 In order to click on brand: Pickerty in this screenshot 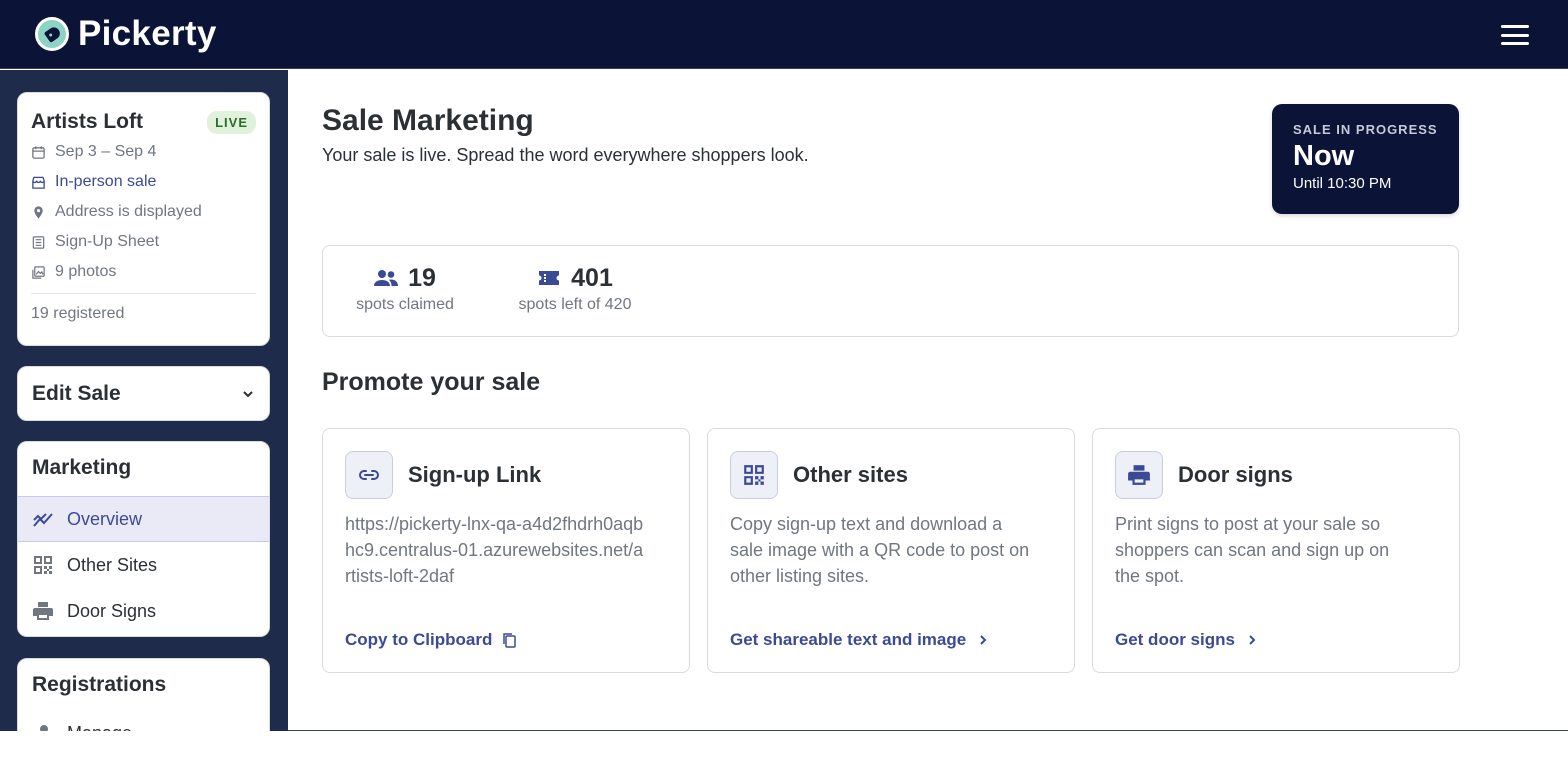, I will do `click(126, 34)`.